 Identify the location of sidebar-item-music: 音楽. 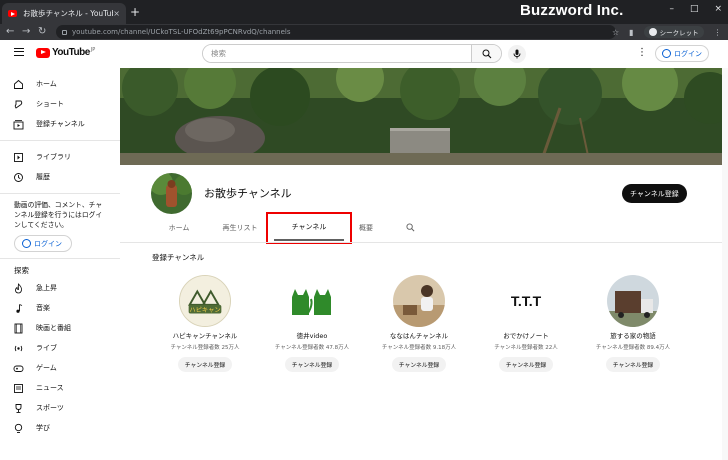
(60, 308).